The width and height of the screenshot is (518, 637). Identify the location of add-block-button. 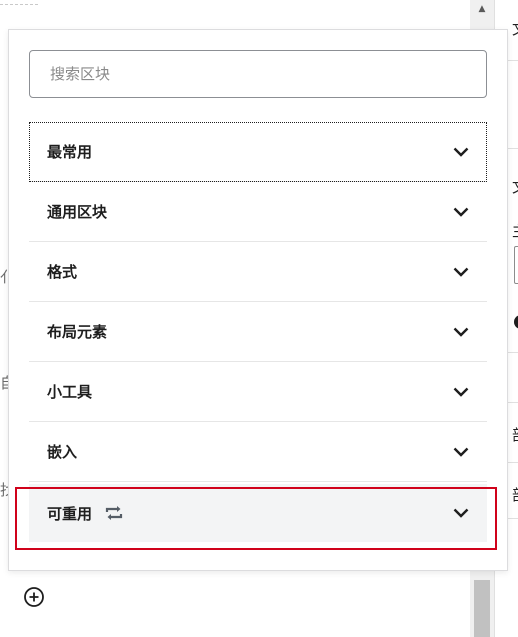
(34, 597).